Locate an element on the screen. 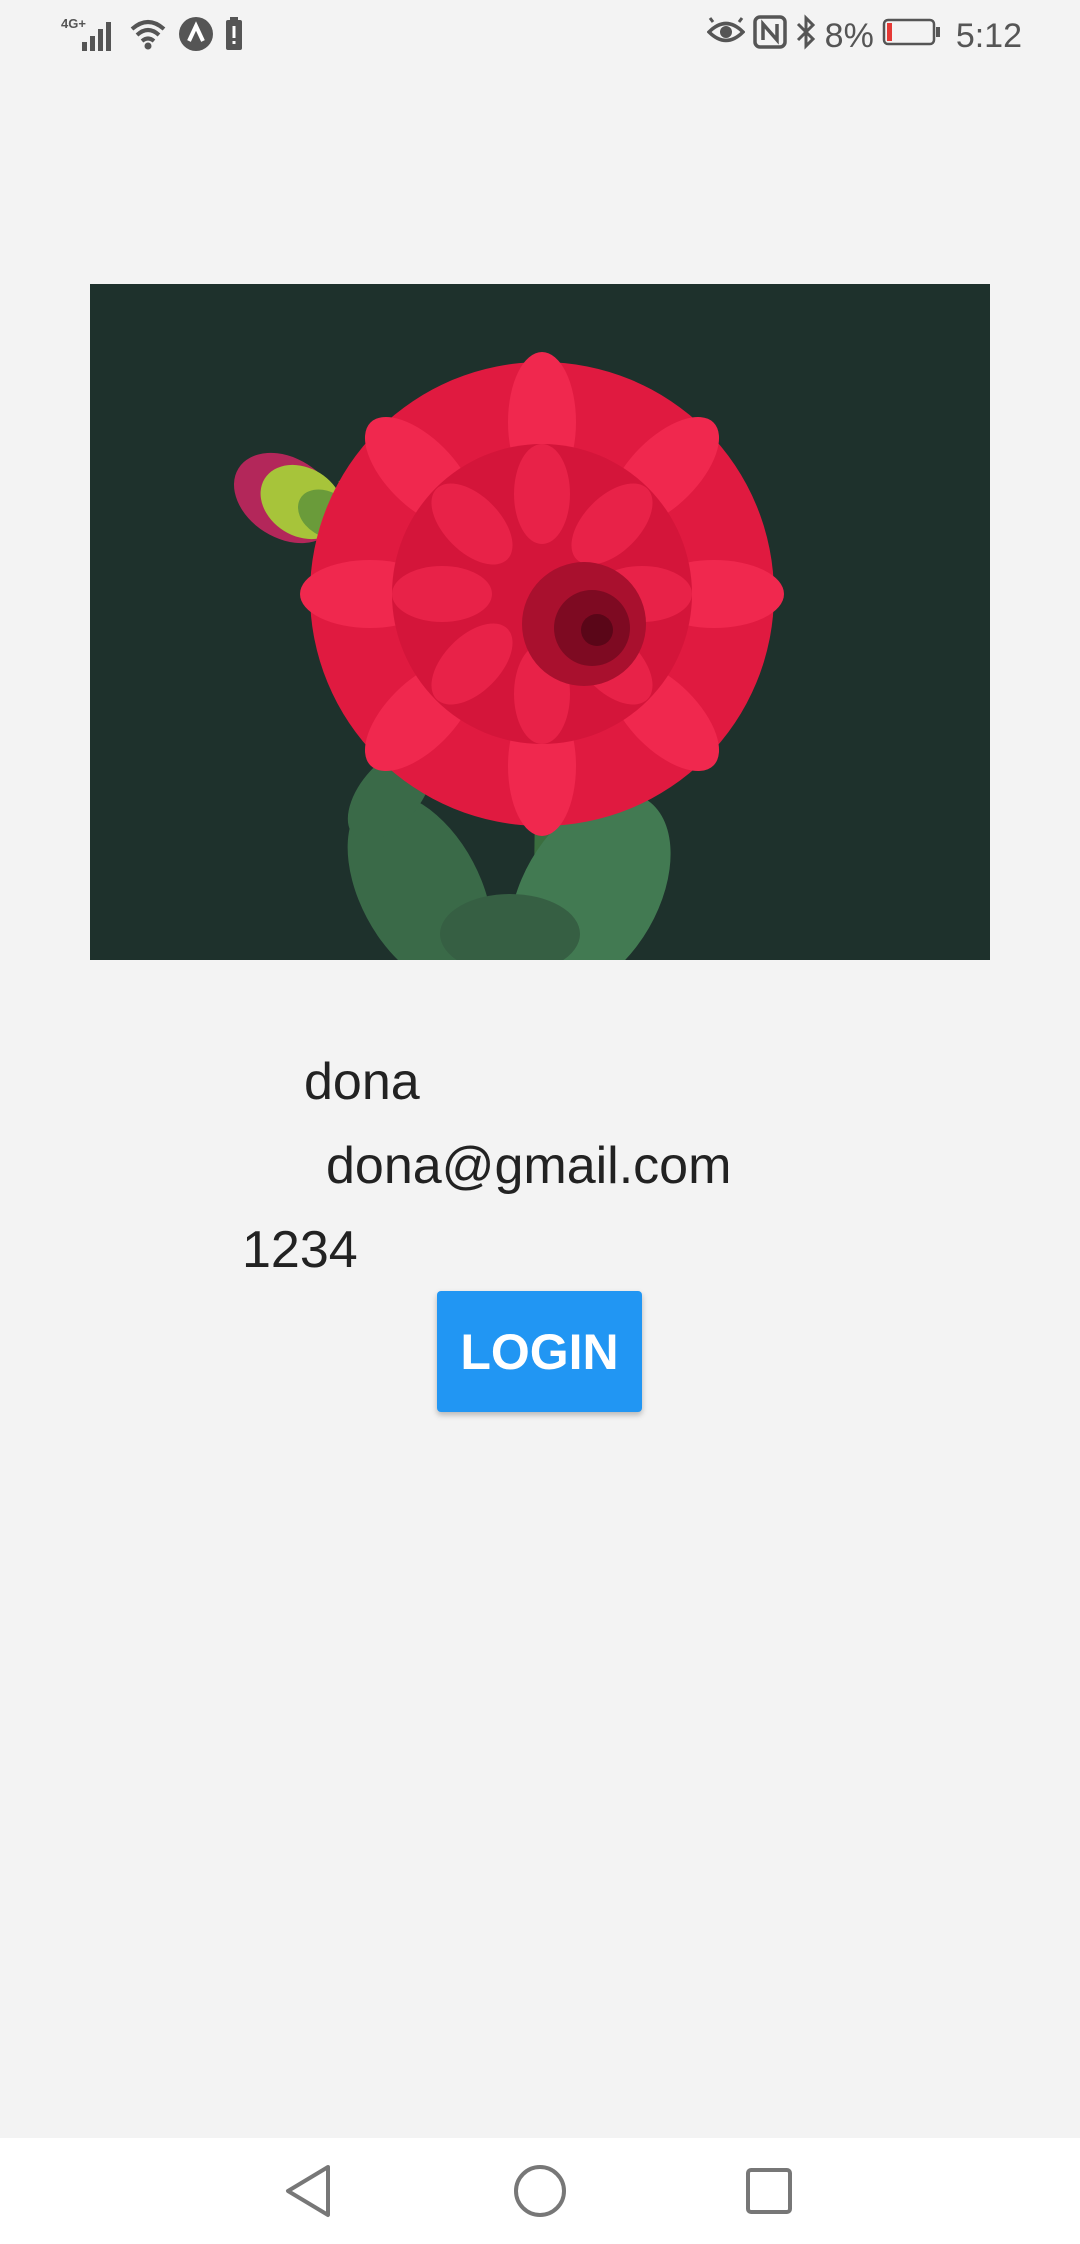  recents-icon is located at coordinates (769, 2191).